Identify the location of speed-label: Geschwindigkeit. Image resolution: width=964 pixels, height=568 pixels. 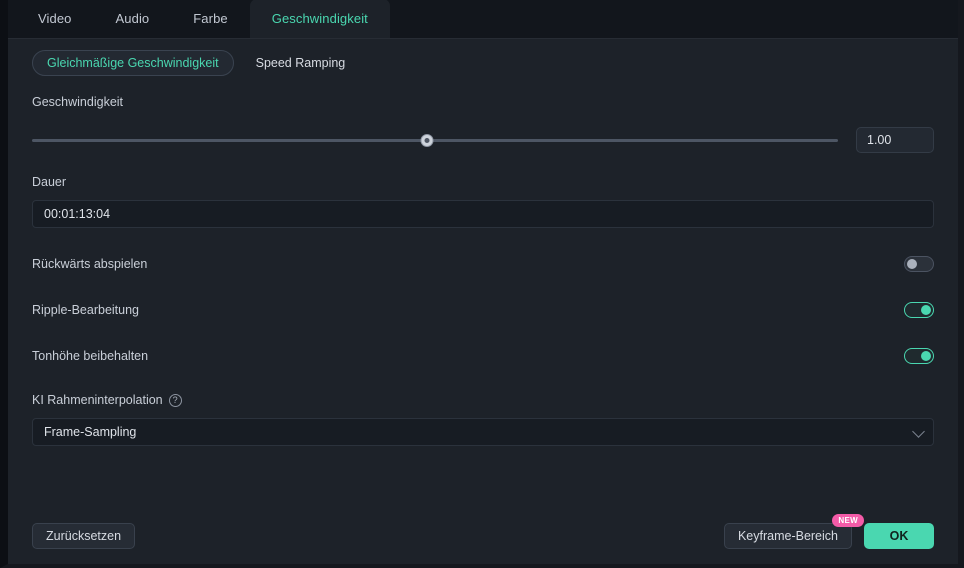
(78, 102).